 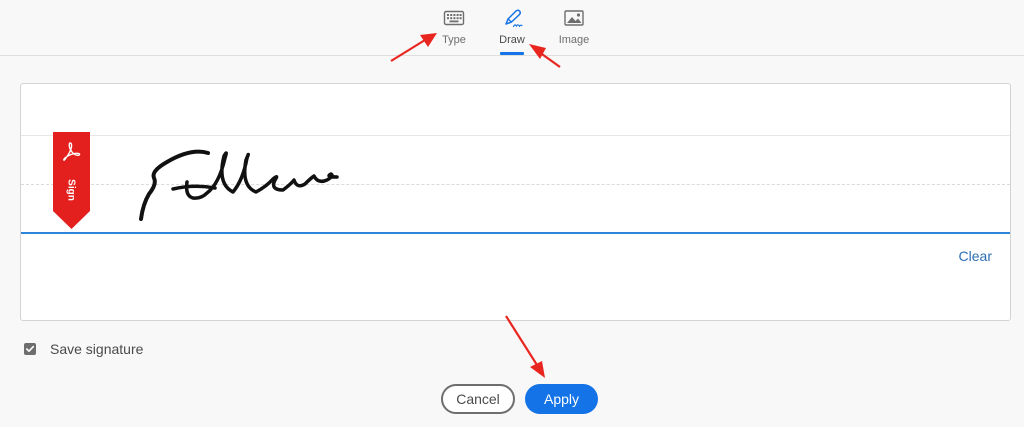 I want to click on save-signature-label: Save signature, so click(x=97, y=349).